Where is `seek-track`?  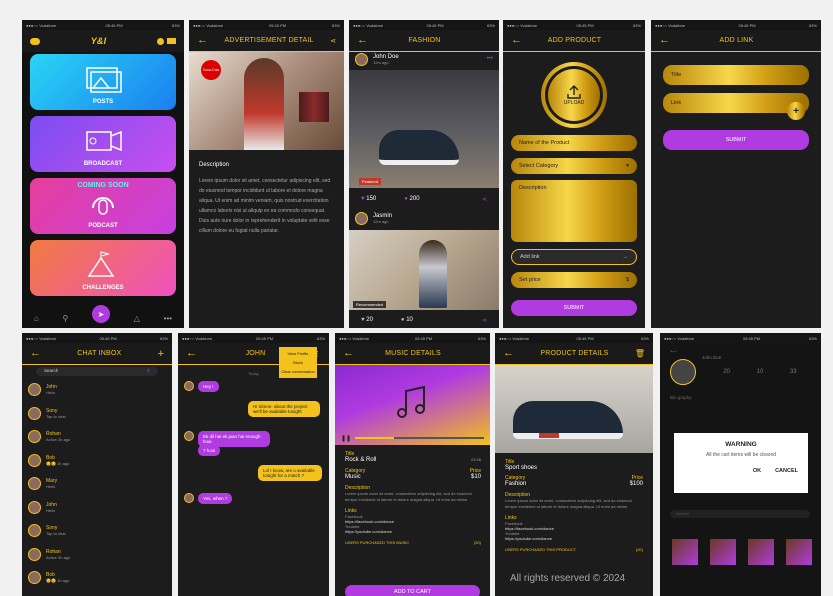 seek-track is located at coordinates (419, 438).